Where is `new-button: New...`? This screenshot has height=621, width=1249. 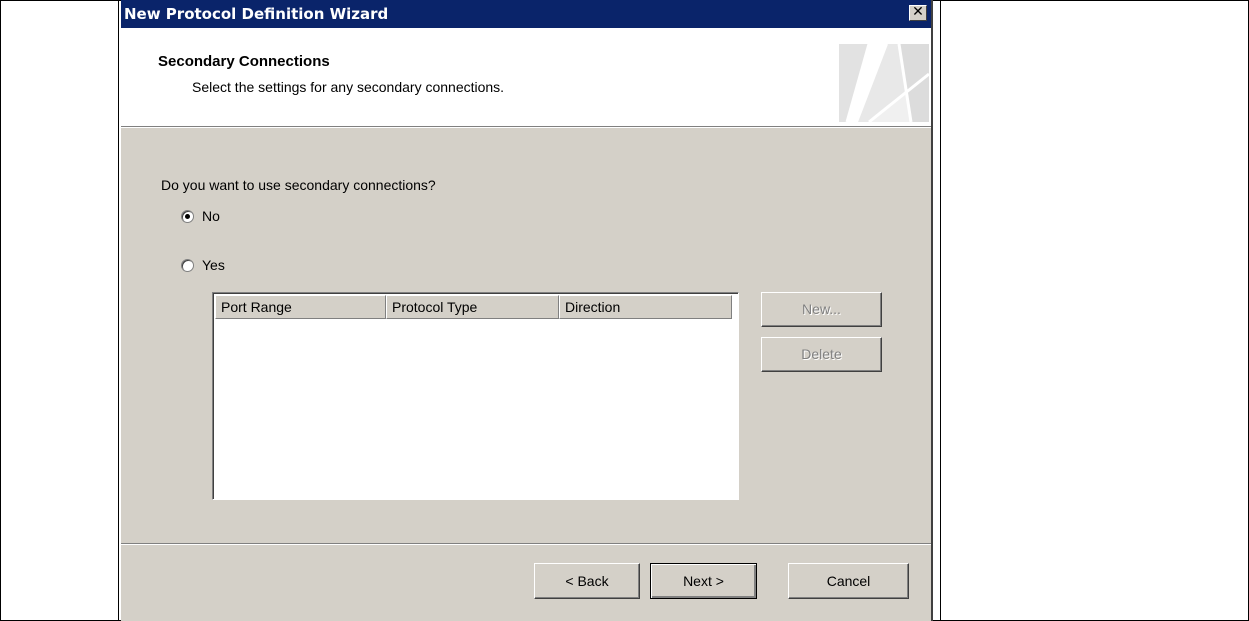 new-button: New... is located at coordinates (821, 309).